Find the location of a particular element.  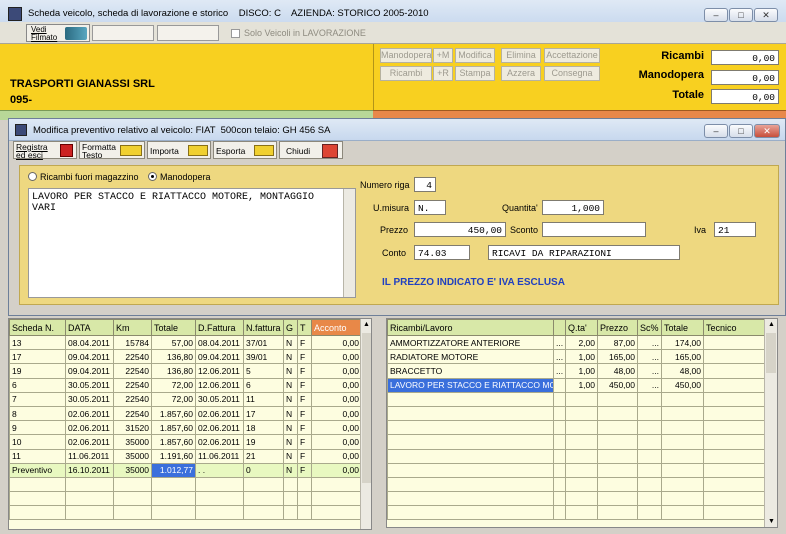

main-maximize-button: □ is located at coordinates (741, 15).